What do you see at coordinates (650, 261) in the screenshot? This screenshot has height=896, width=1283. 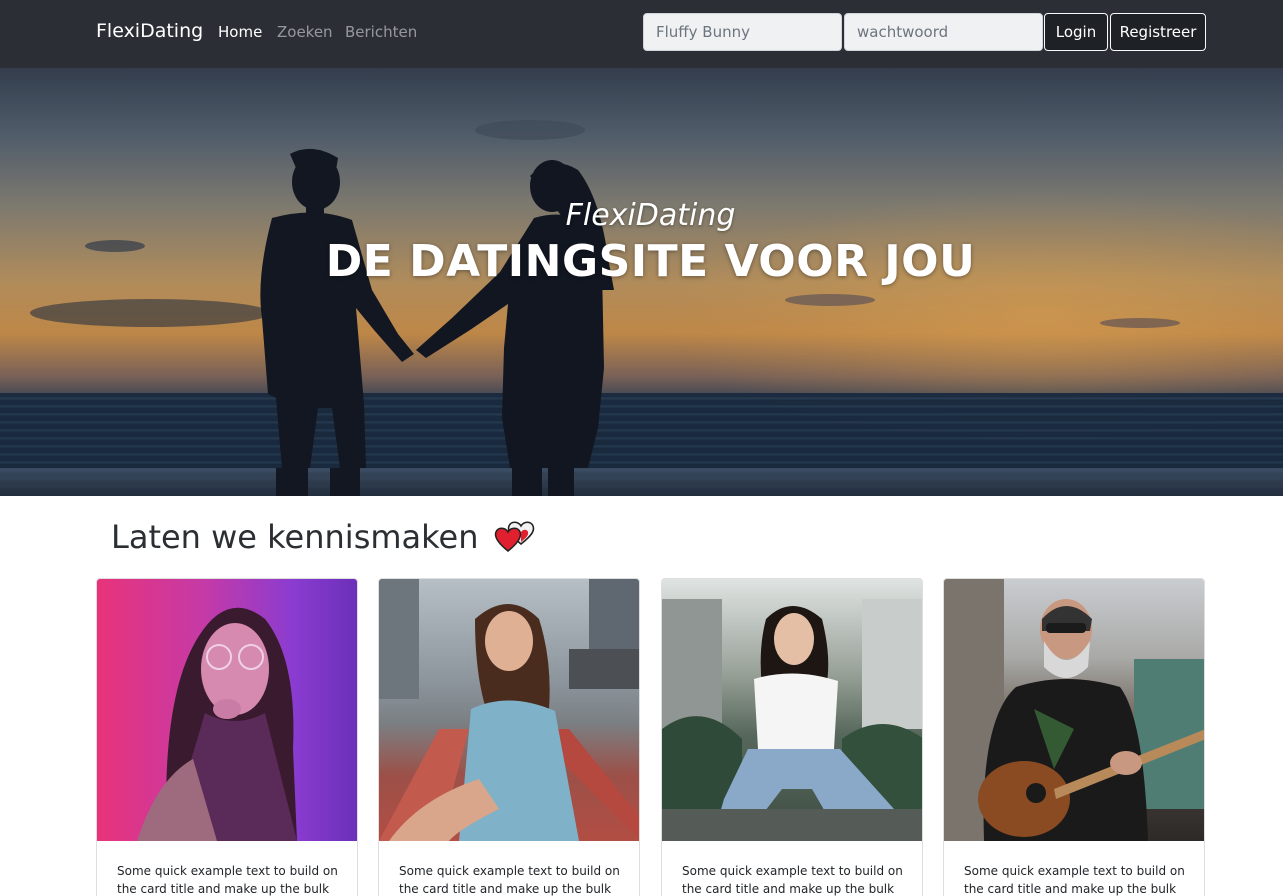 I see `hero-title: DE DATINGSITE VOOR JOU` at bounding box center [650, 261].